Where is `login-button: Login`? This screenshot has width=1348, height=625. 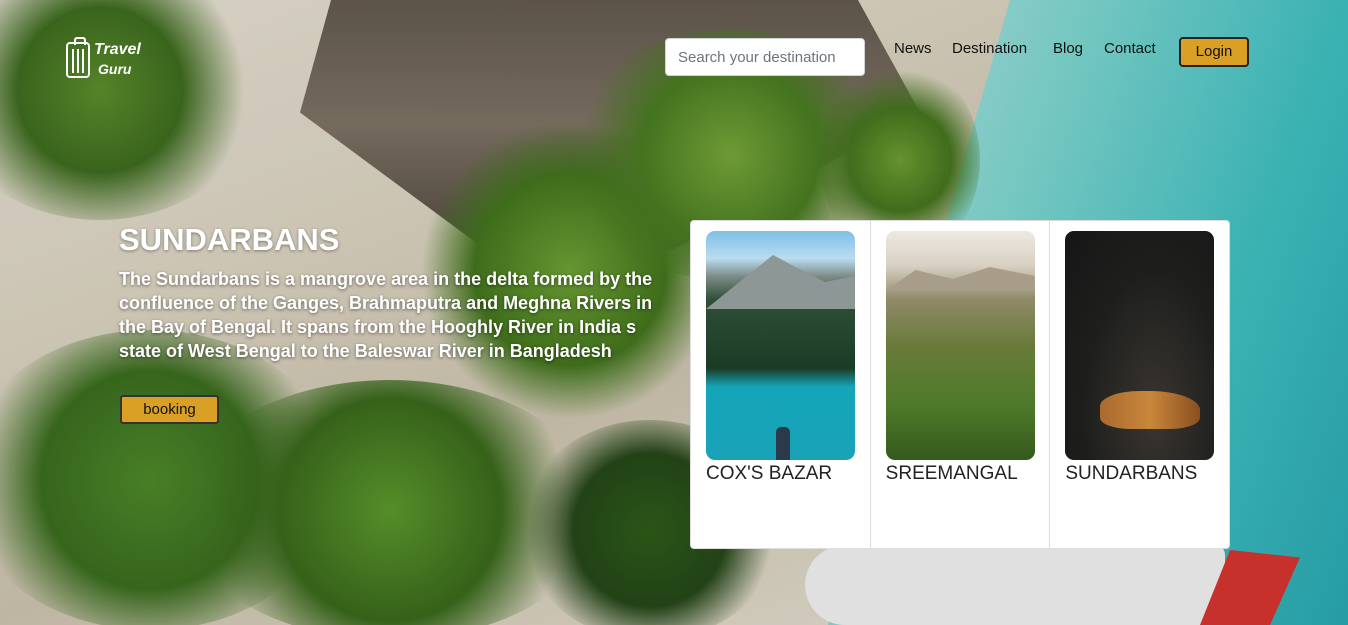
login-button: Login is located at coordinates (1214, 52).